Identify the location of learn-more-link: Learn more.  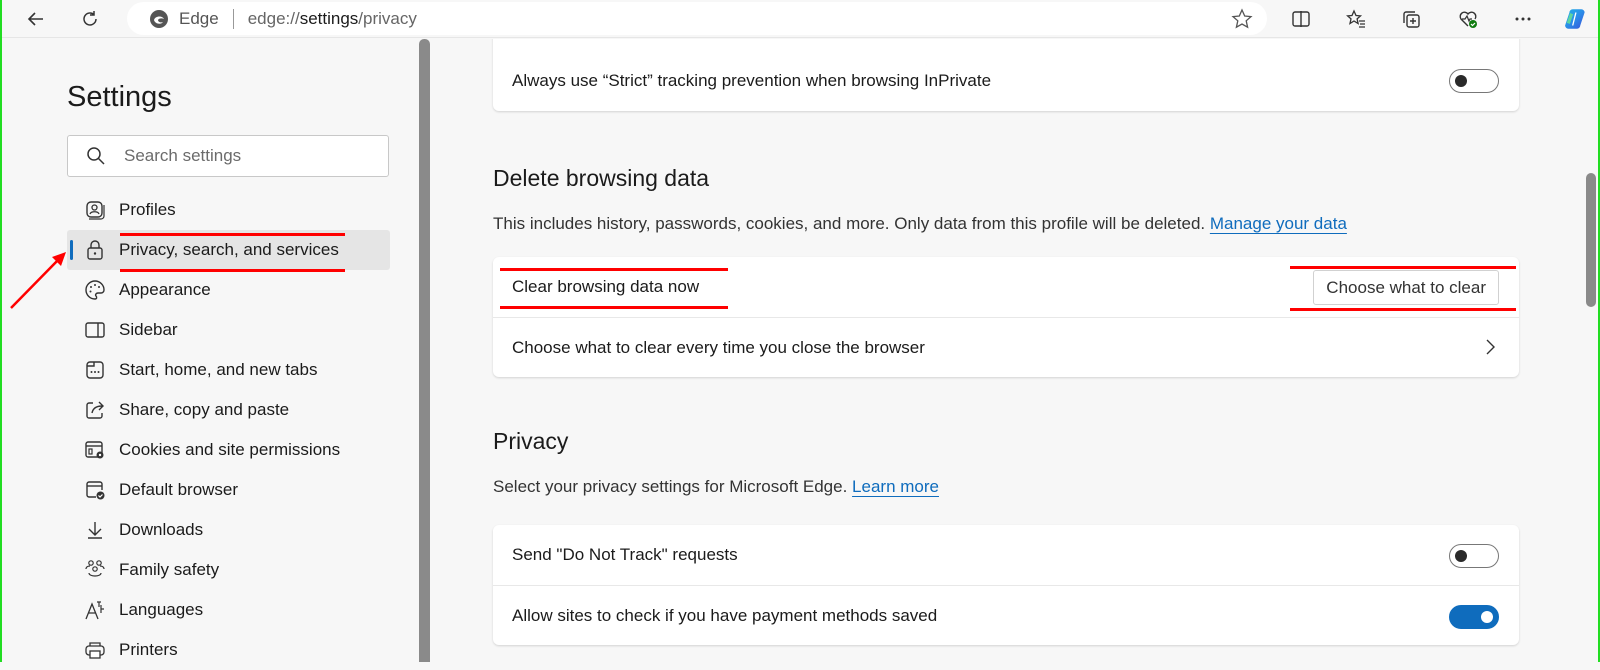
(895, 486).